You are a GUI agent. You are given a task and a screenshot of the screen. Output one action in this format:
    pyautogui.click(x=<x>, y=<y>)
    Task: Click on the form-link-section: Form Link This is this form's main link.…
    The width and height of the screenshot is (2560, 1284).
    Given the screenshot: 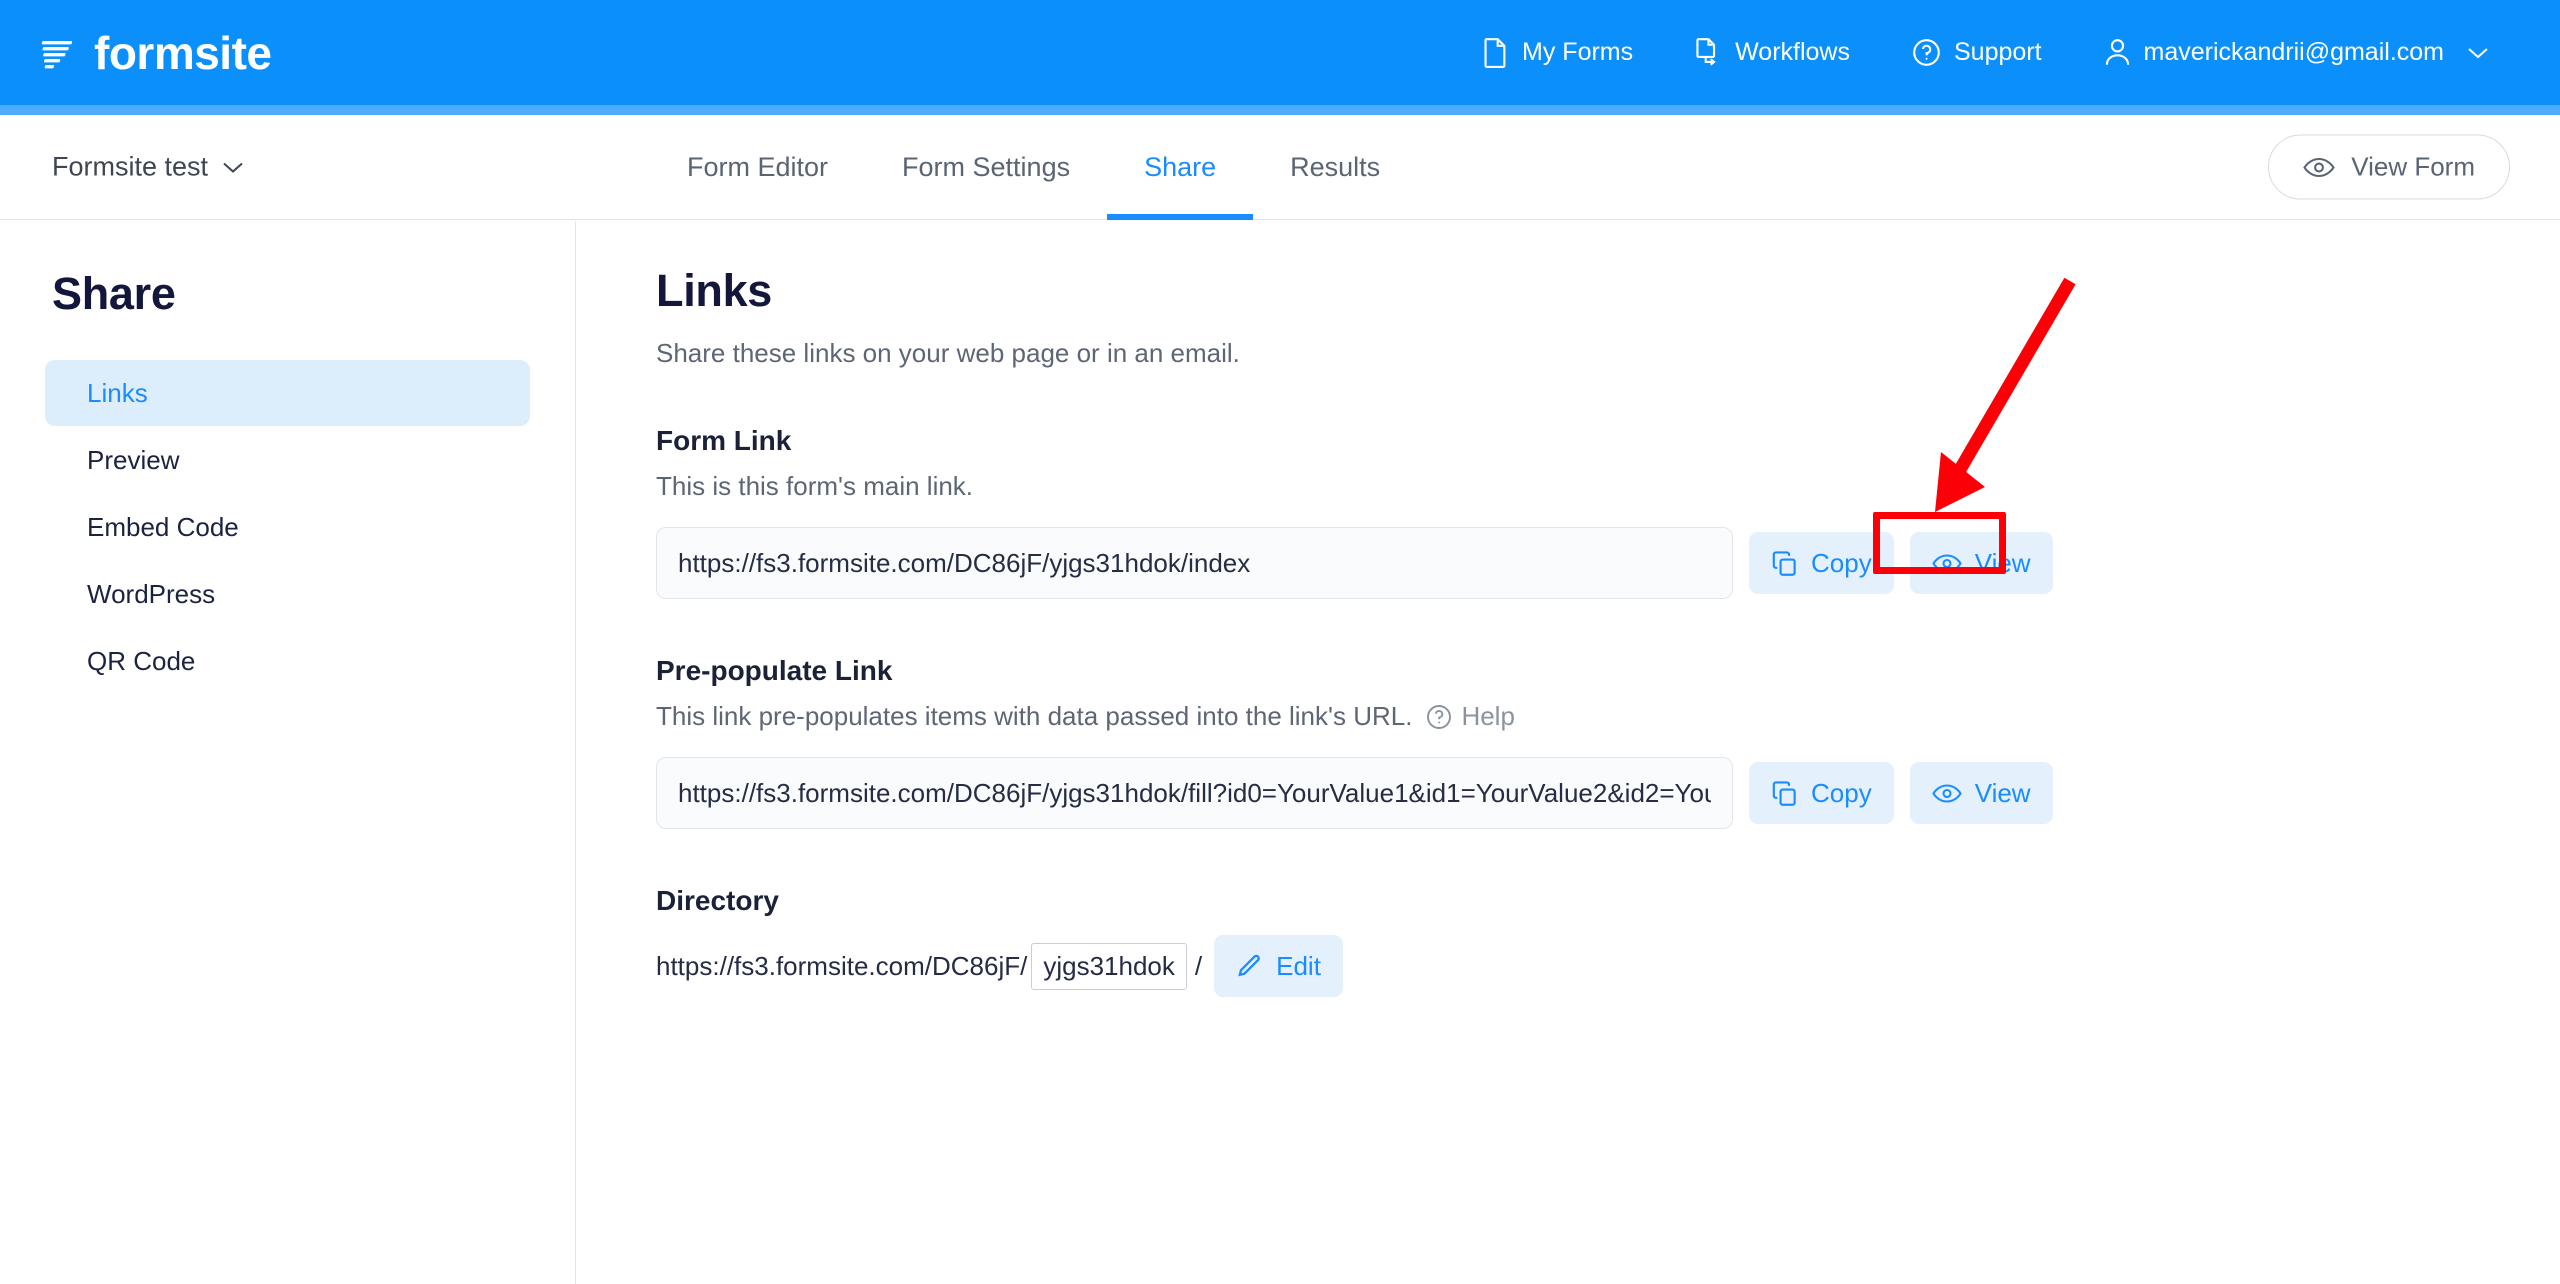 What is the action you would take?
    pyautogui.click(x=1608, y=512)
    